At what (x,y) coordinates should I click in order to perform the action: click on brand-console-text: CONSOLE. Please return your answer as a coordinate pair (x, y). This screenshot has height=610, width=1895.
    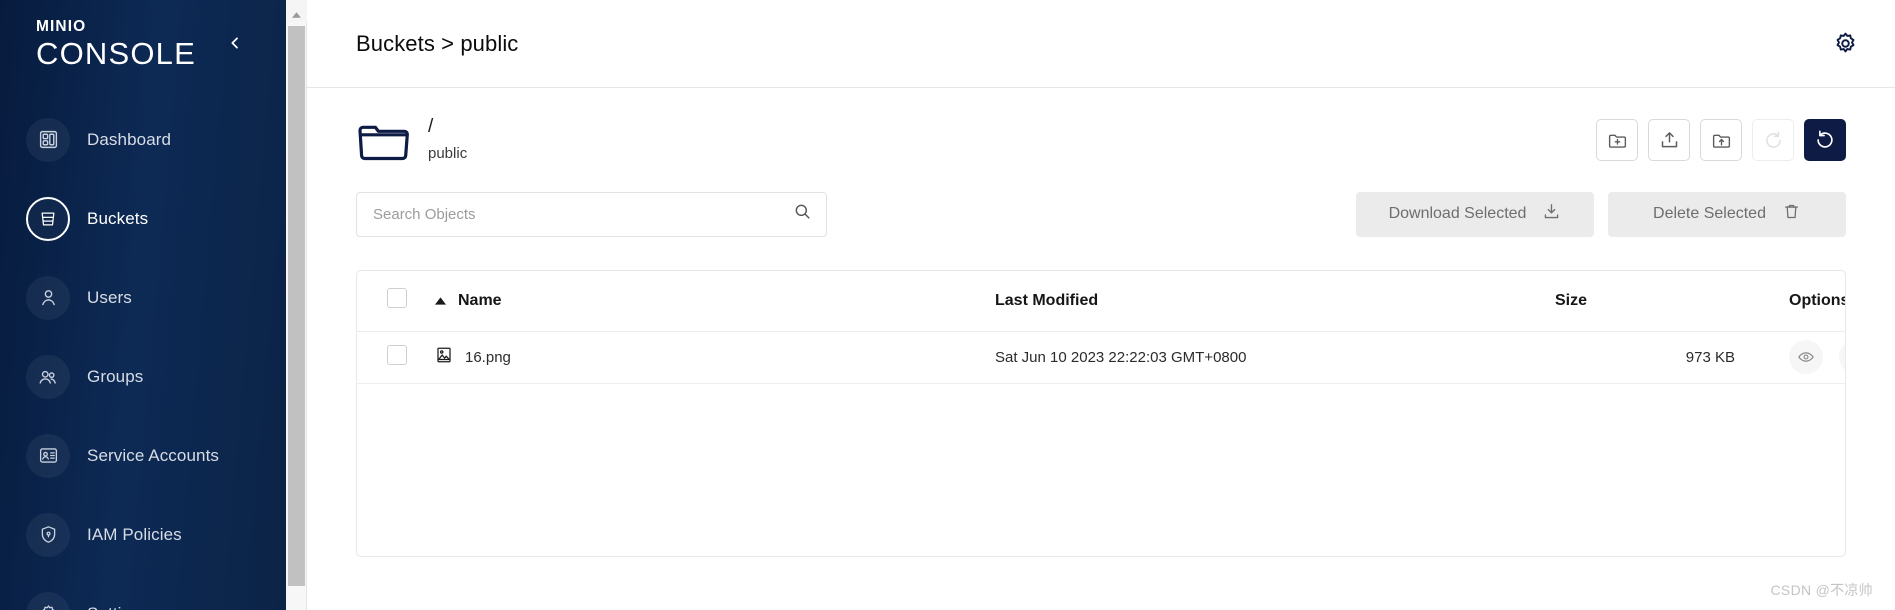
    Looking at the image, I should click on (116, 53).